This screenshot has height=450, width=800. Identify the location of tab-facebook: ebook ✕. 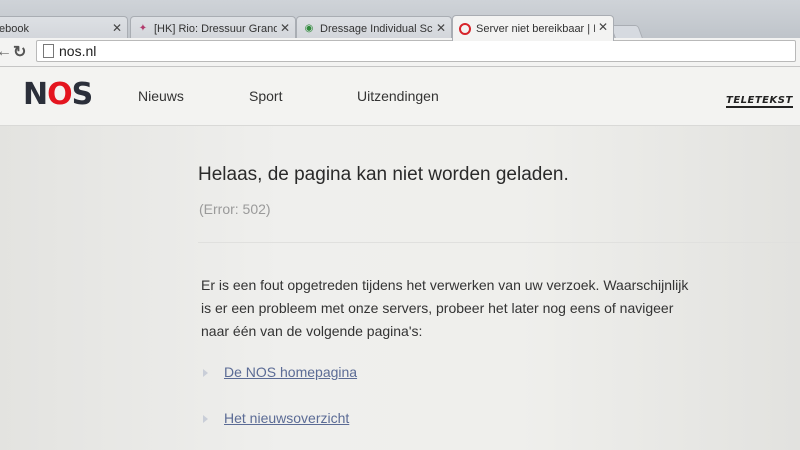
(64, 28).